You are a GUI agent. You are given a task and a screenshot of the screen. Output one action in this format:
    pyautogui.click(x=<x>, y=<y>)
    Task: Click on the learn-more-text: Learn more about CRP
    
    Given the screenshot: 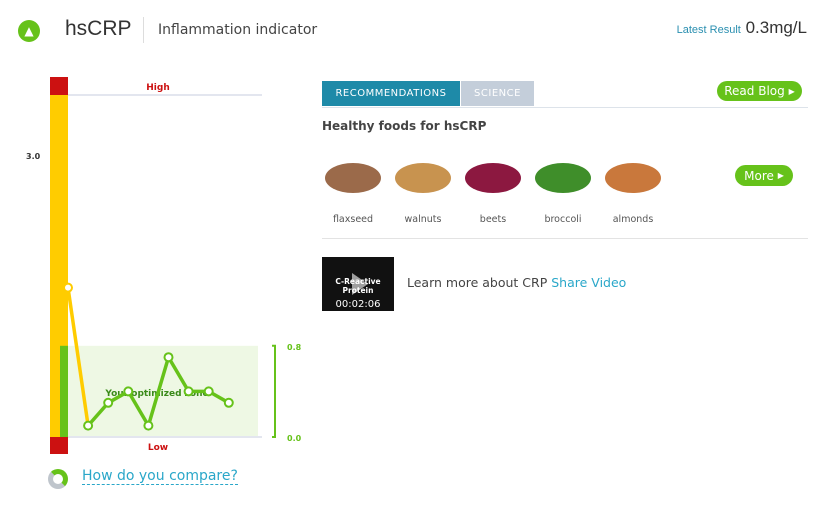 What is the action you would take?
    pyautogui.click(x=477, y=282)
    